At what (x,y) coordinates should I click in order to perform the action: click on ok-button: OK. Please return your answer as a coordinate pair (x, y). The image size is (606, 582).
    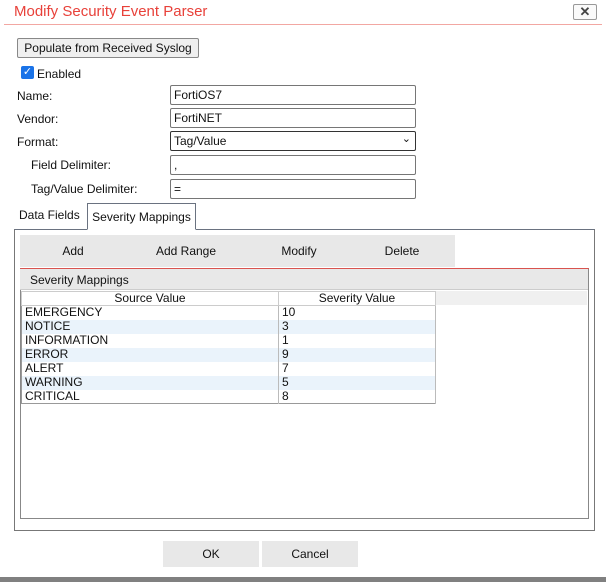
    Looking at the image, I should click on (211, 554).